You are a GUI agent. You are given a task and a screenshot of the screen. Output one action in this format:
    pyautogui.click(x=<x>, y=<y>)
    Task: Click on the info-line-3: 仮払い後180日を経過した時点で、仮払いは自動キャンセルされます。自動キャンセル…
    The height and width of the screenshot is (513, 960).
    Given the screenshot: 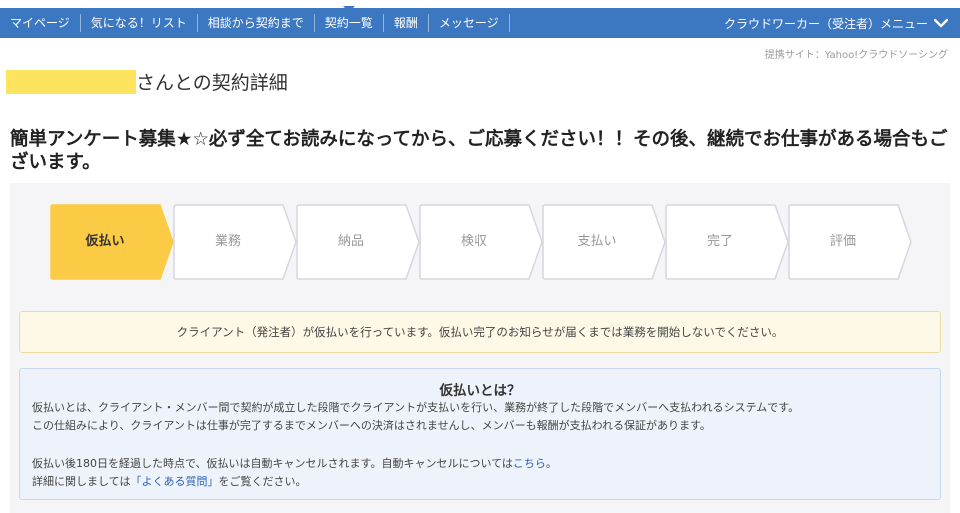 What is the action you would take?
    pyautogui.click(x=294, y=463)
    